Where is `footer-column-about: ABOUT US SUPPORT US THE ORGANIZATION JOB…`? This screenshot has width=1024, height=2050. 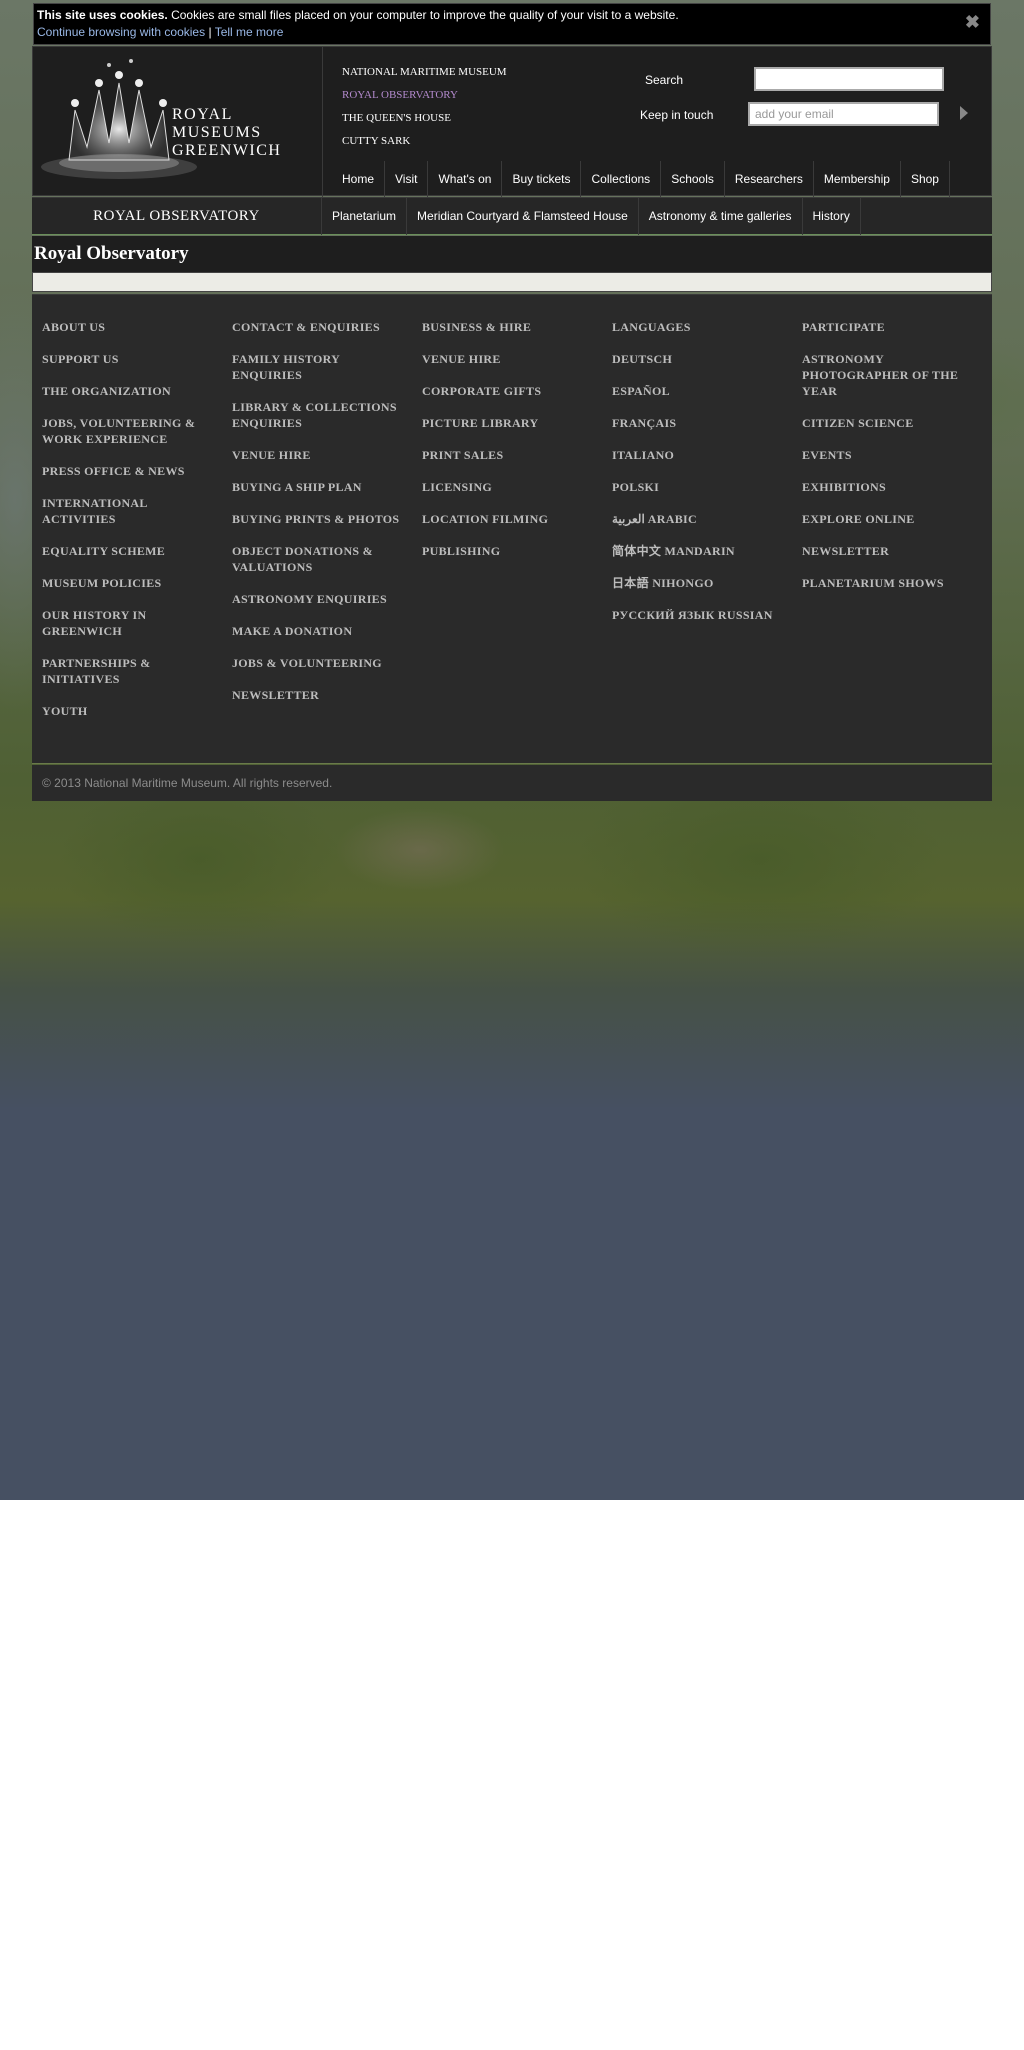 footer-column-about: ABOUT US SUPPORT US THE ORGANIZATION JOB… is located at coordinates (132, 527).